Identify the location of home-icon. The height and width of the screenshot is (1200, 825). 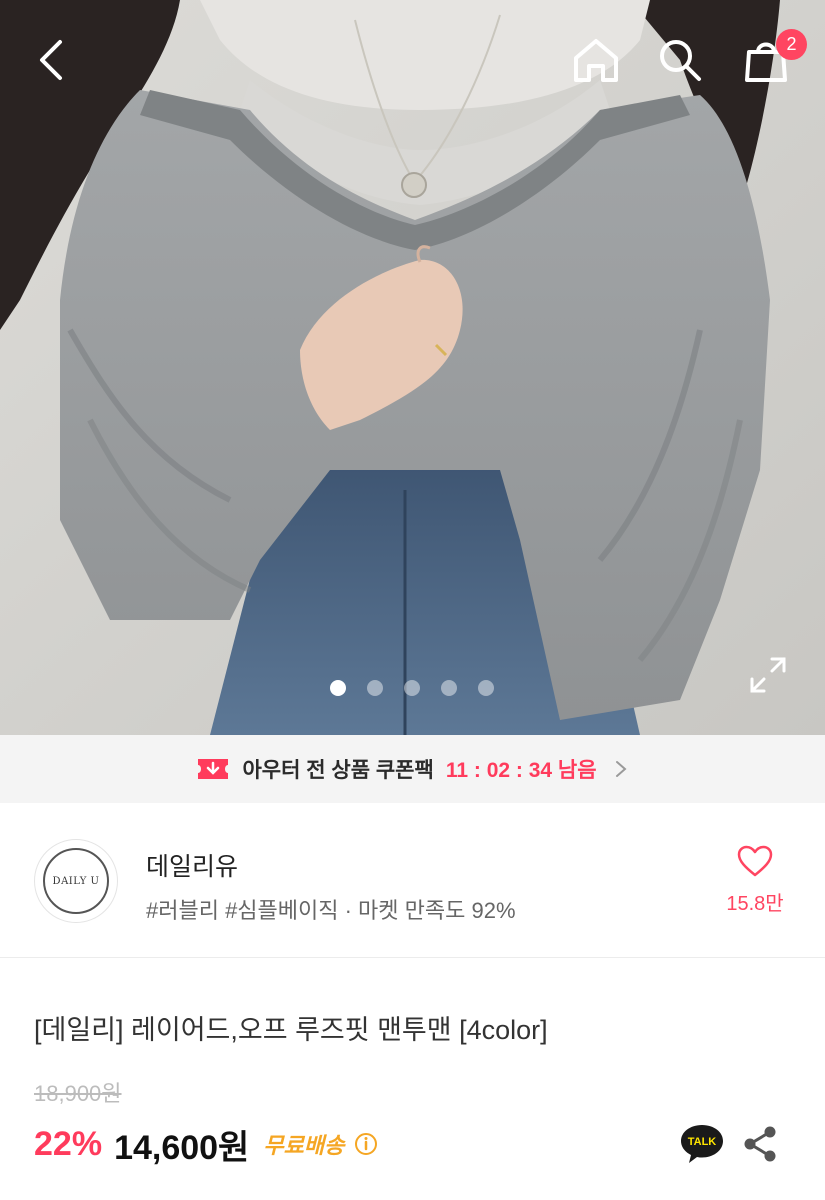
(596, 60).